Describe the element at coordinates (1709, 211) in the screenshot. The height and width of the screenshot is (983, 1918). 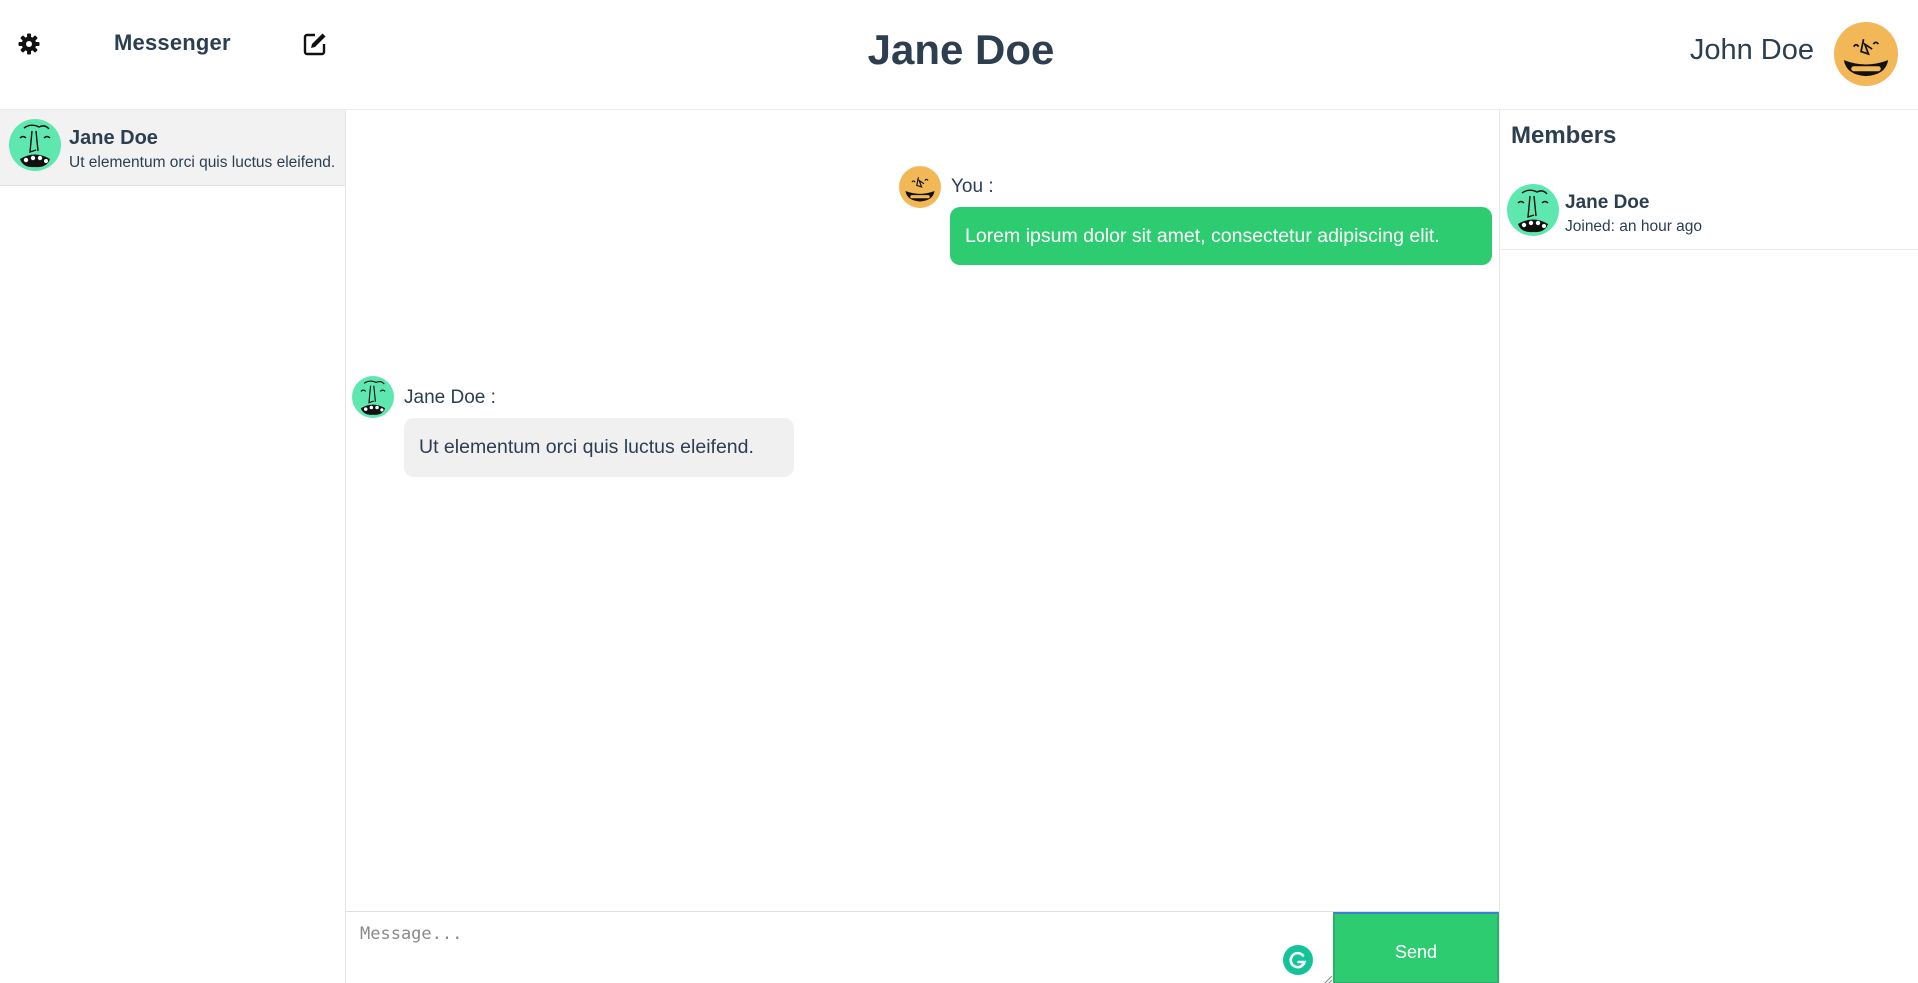
I see `member-item: Jane Doe Joined: an hour ago` at that location.